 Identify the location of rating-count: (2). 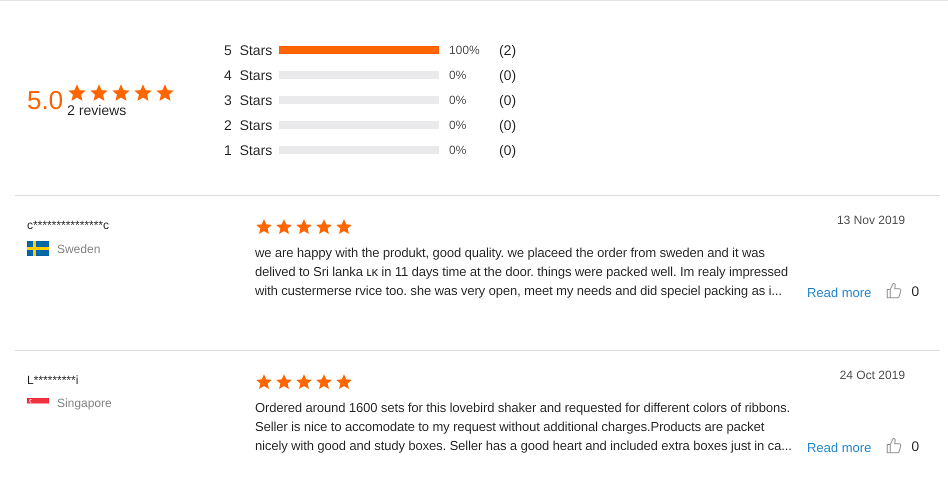
(507, 50).